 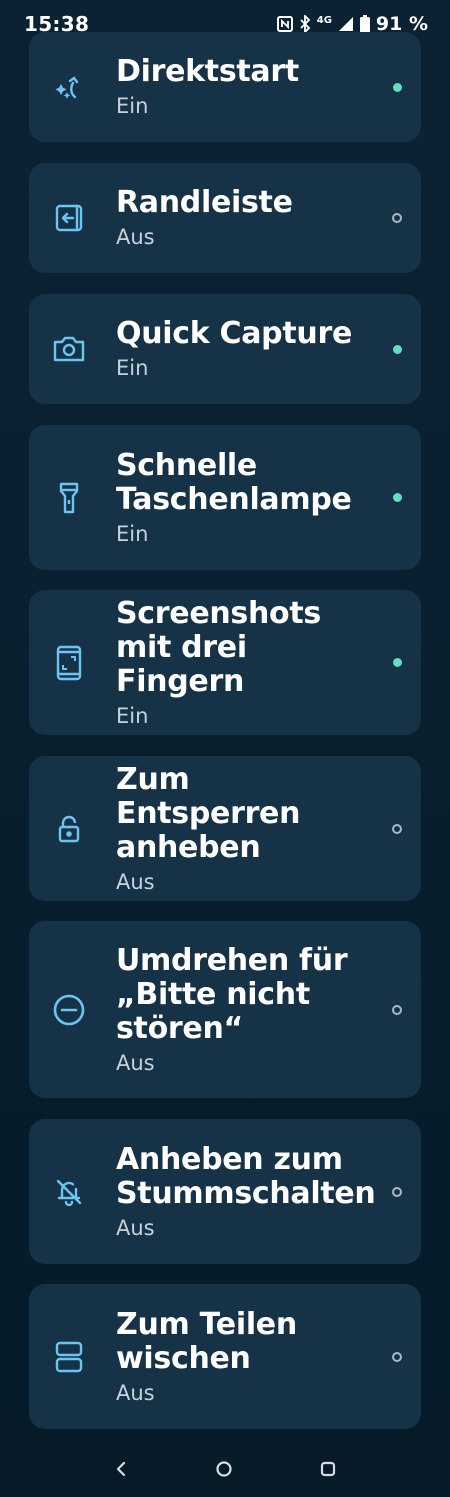 I want to click on setting-swipe-to-split: Zum Teilen wischen Aus, so click(x=225, y=1356).